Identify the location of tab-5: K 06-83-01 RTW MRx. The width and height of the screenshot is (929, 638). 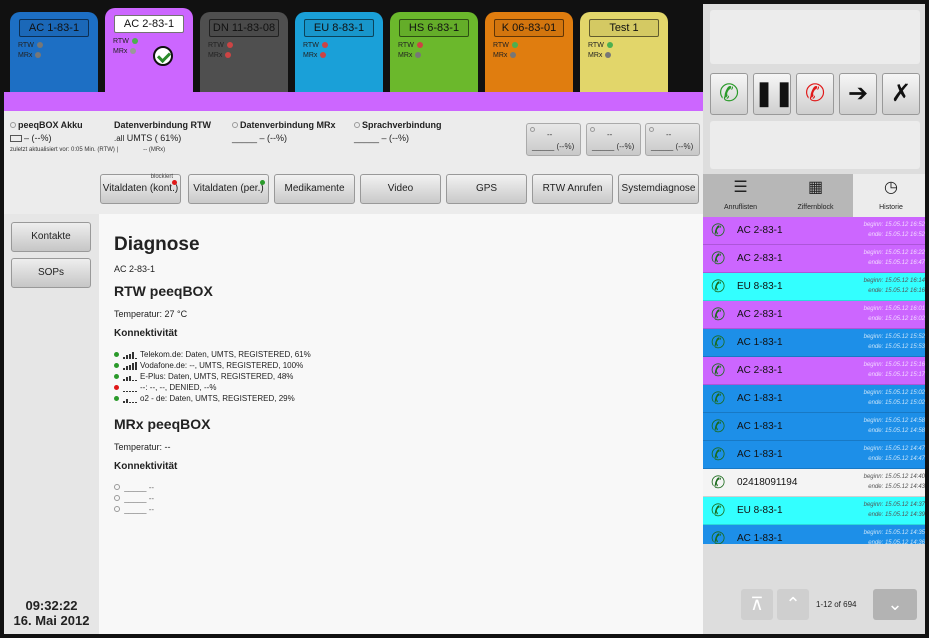
(529, 52).